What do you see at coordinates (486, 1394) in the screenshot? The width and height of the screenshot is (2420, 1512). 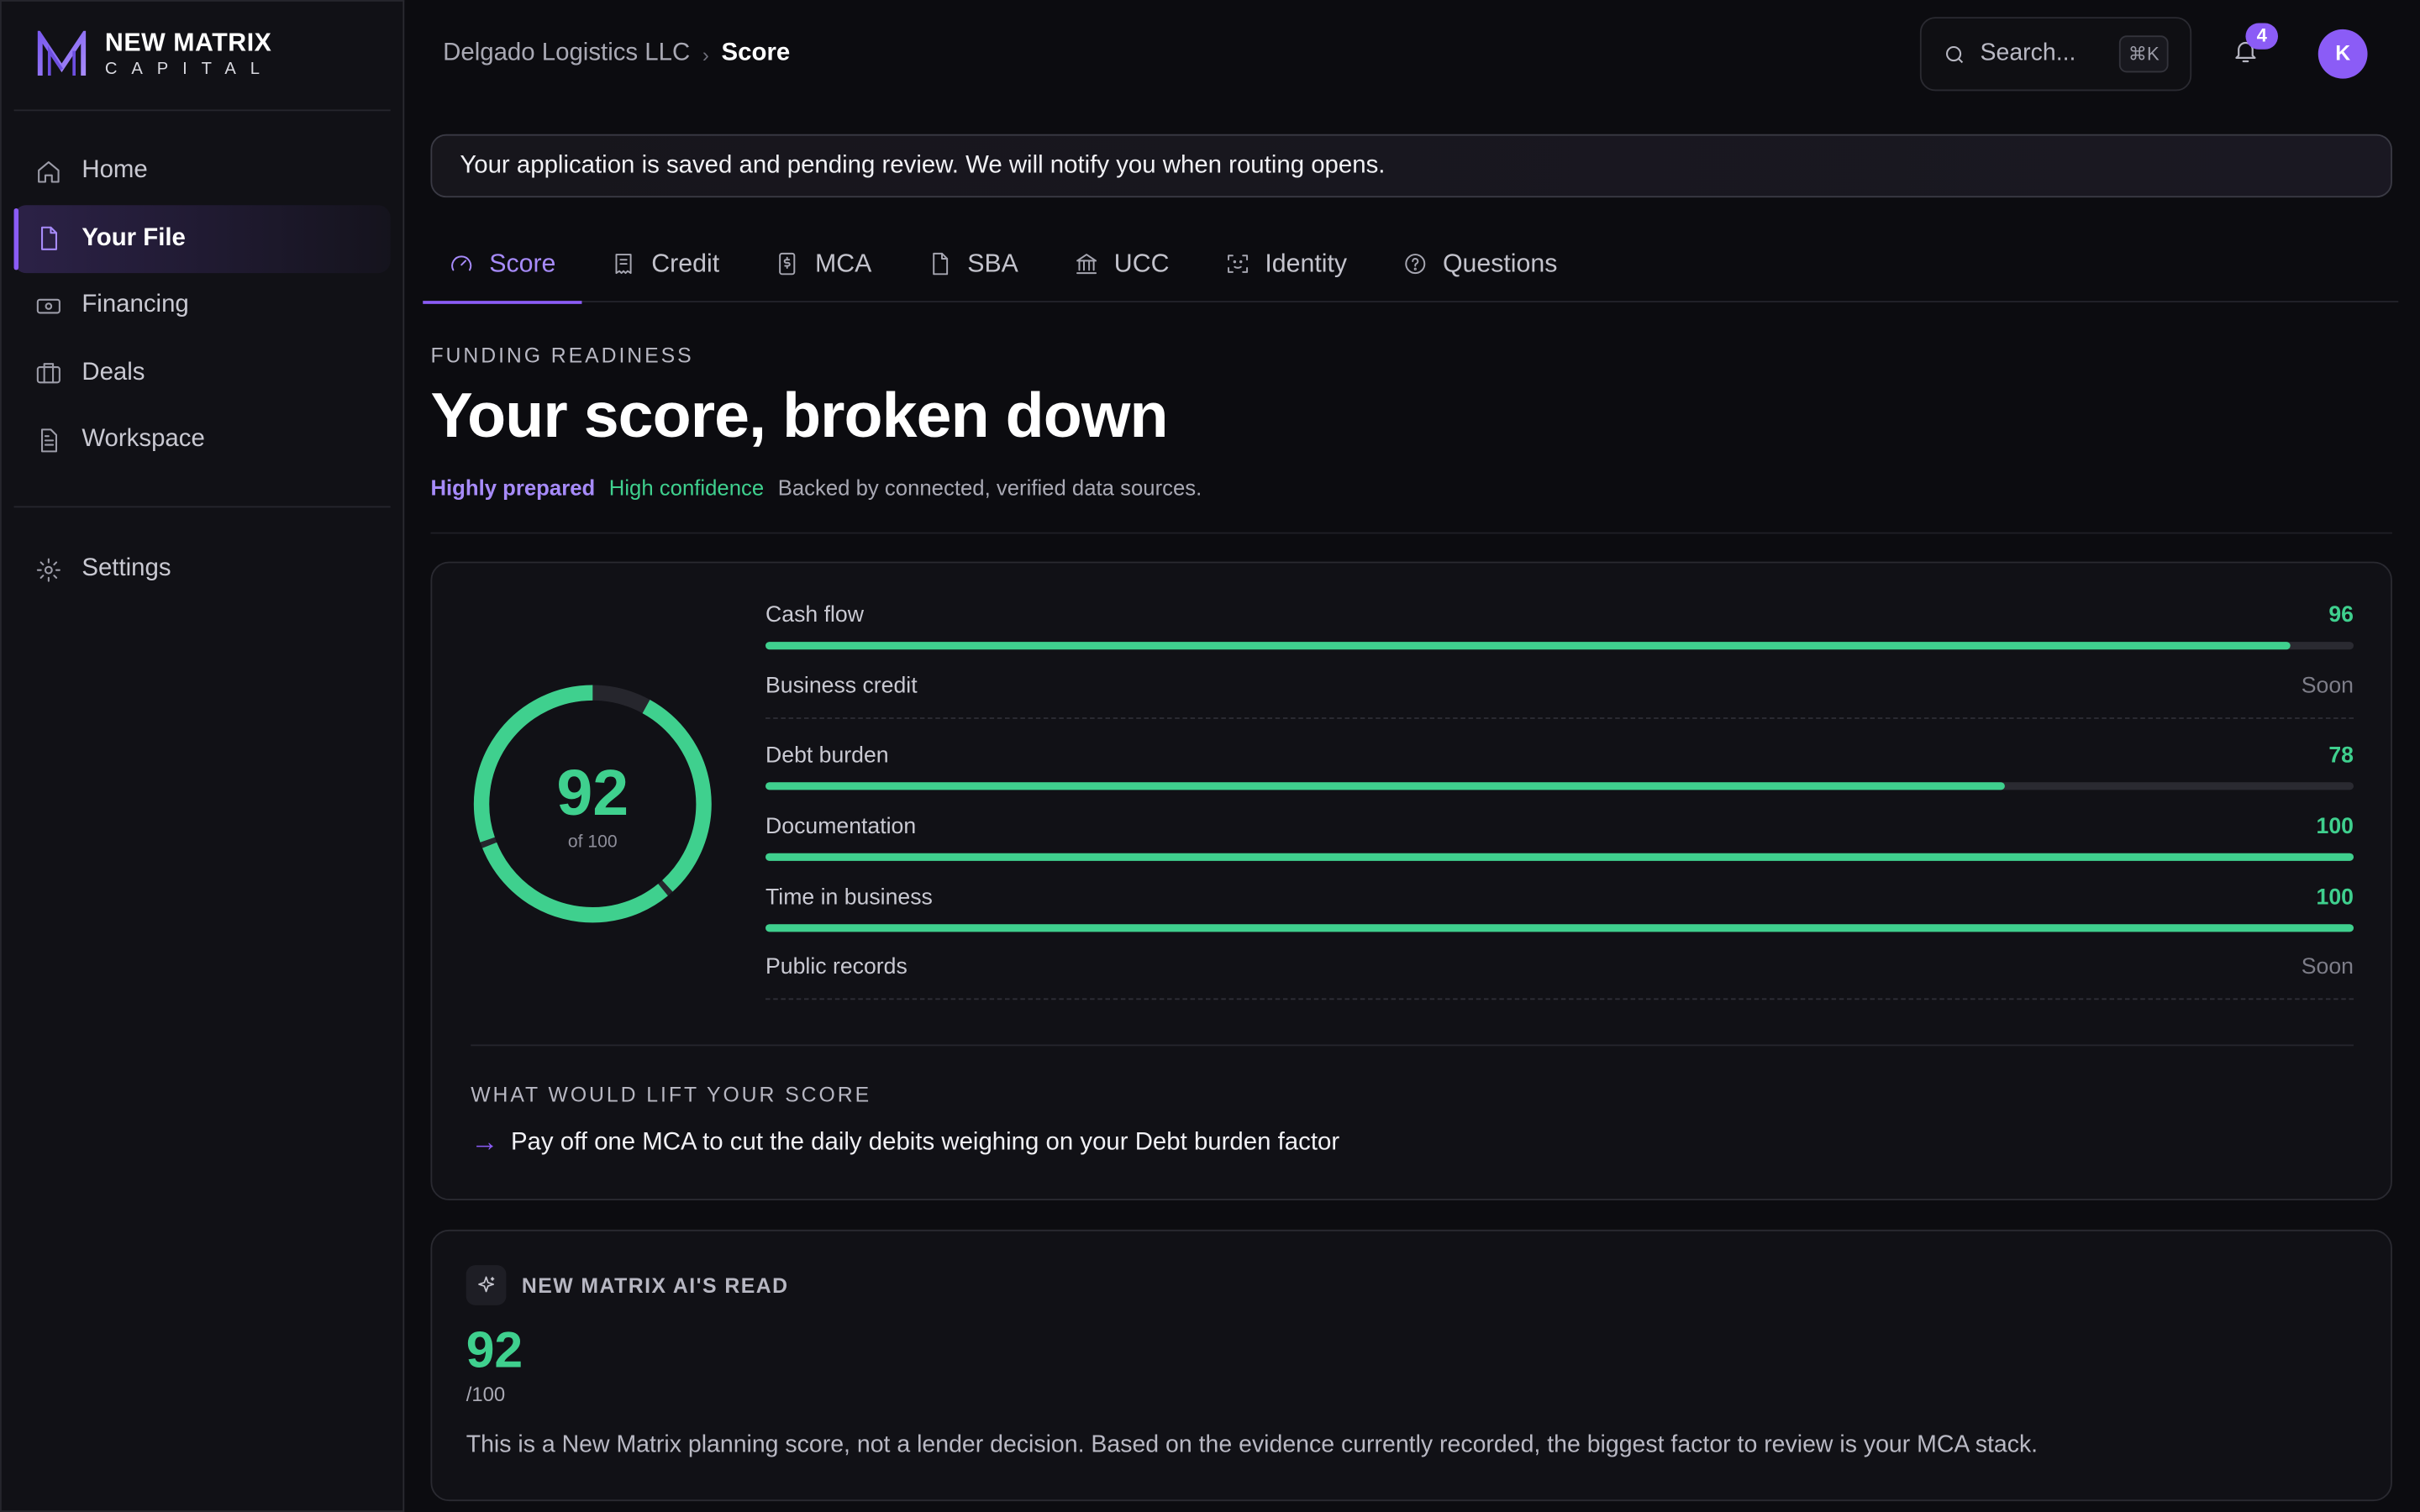 I see `ai-score-out-of: /100` at bounding box center [486, 1394].